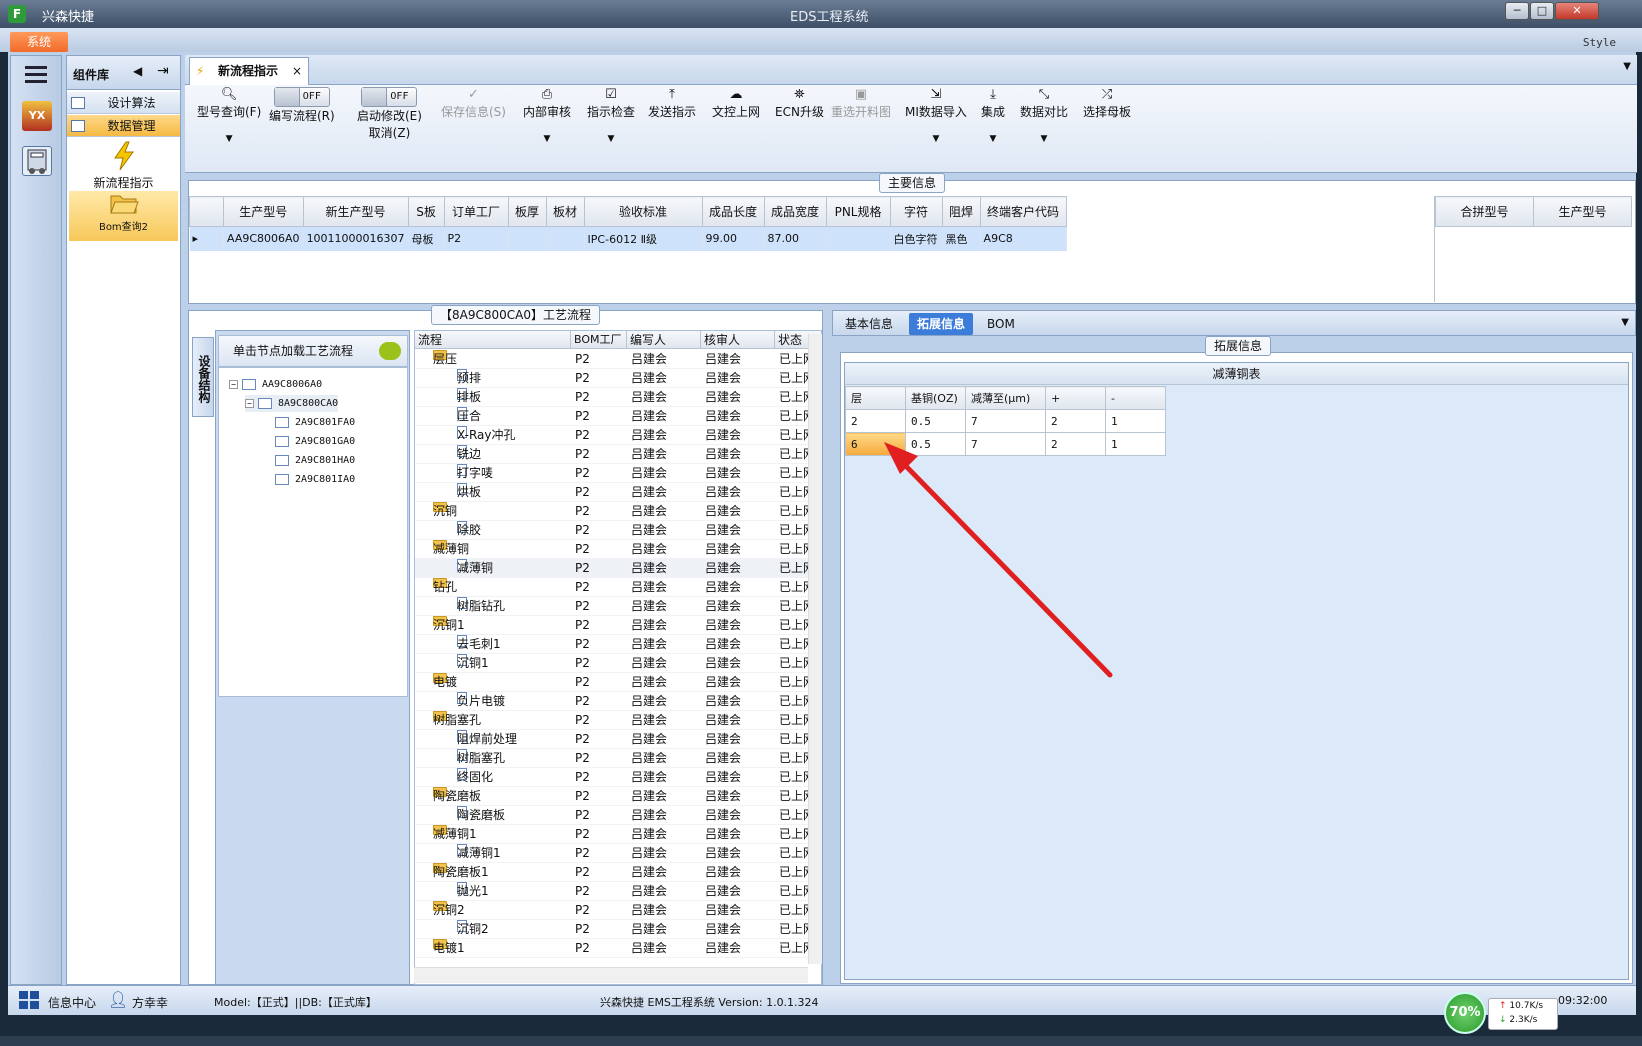 This screenshot has height=1046, width=1642. I want to click on calculator-icon, so click(37, 161).